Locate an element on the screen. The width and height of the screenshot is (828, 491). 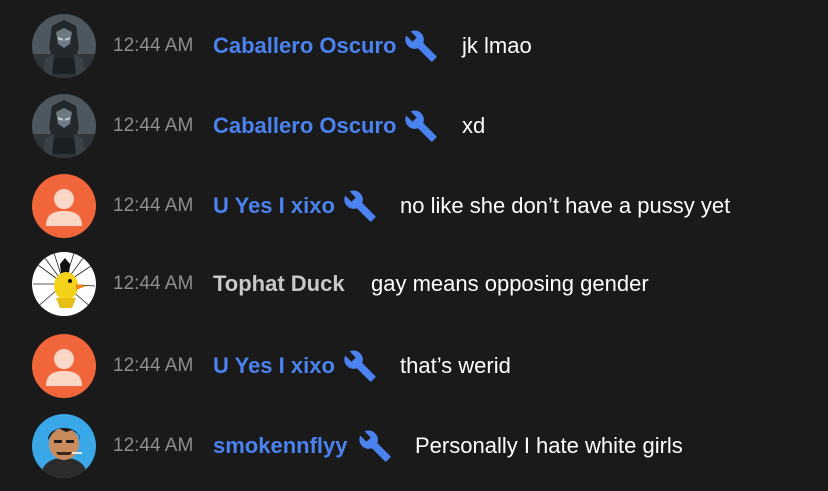
message-text: Personally I hate white girls is located at coordinates (549, 445).